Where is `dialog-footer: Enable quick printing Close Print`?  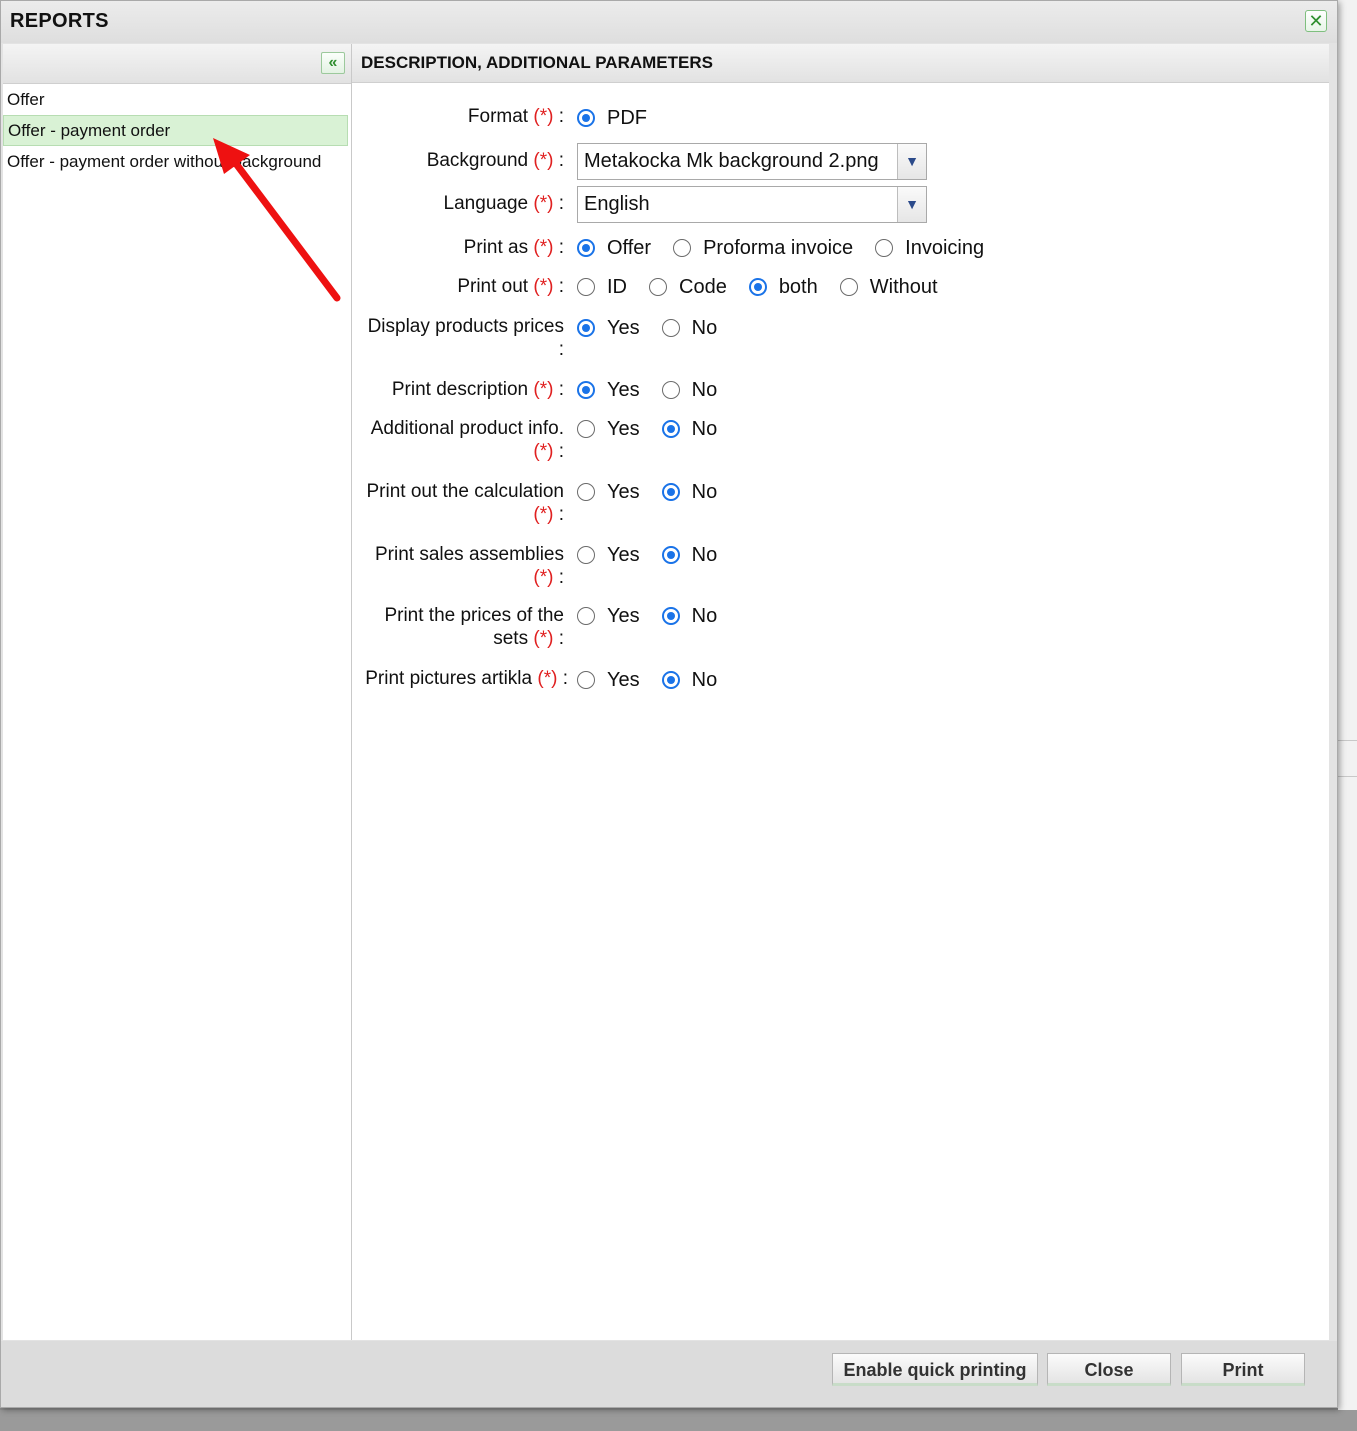 dialog-footer: Enable quick printing Close Print is located at coordinates (669, 1374).